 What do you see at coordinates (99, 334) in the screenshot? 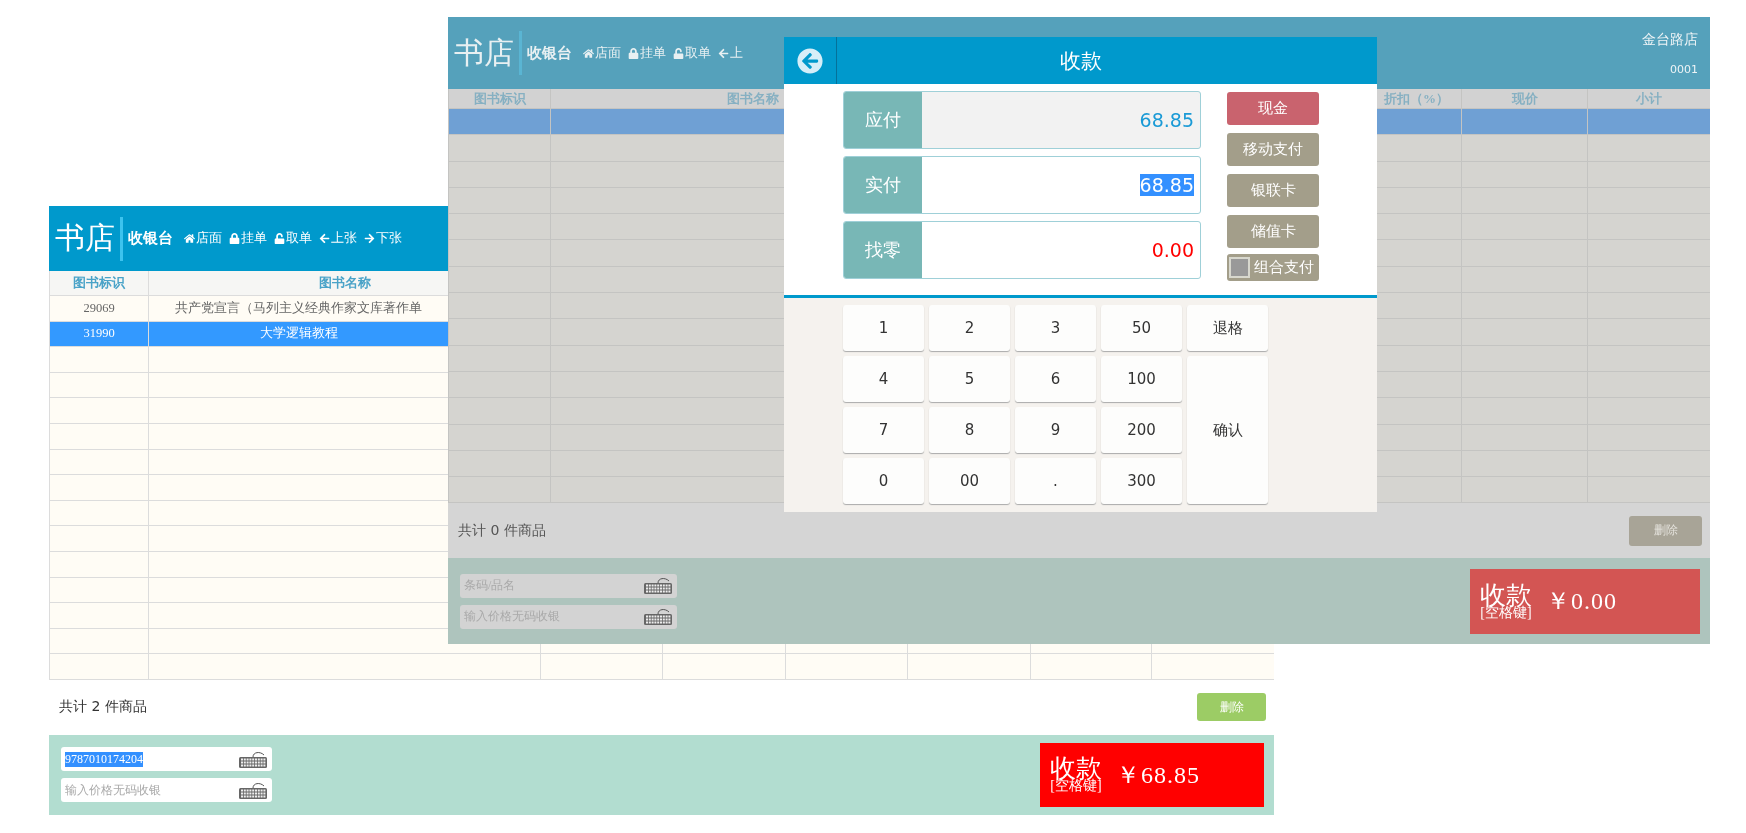
I see `table-cell: 31990` at bounding box center [99, 334].